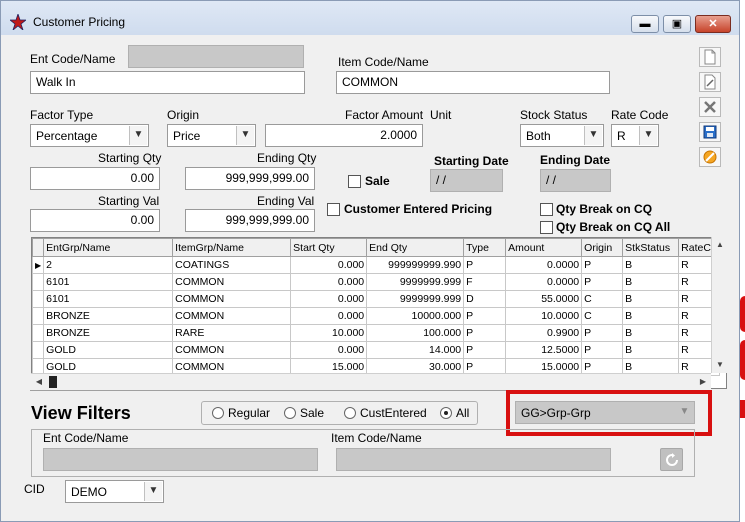 This screenshot has height=522, width=745. Describe the element at coordinates (720, 365) in the screenshot. I see `scroll-down-arrow-icon: ▼` at that location.